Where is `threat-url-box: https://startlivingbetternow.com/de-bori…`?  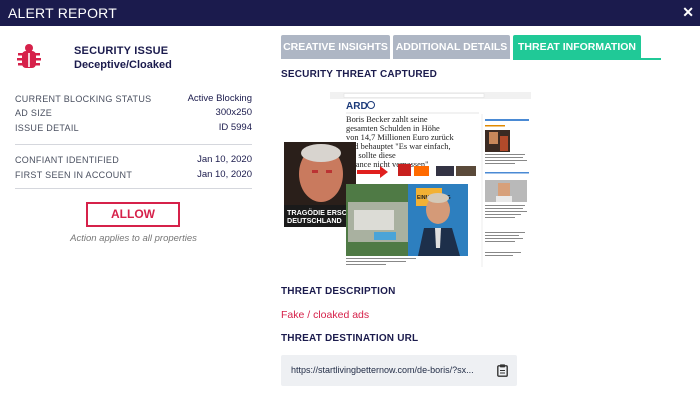 threat-url-box: https://startlivingbetternow.com/de-bori… is located at coordinates (399, 370).